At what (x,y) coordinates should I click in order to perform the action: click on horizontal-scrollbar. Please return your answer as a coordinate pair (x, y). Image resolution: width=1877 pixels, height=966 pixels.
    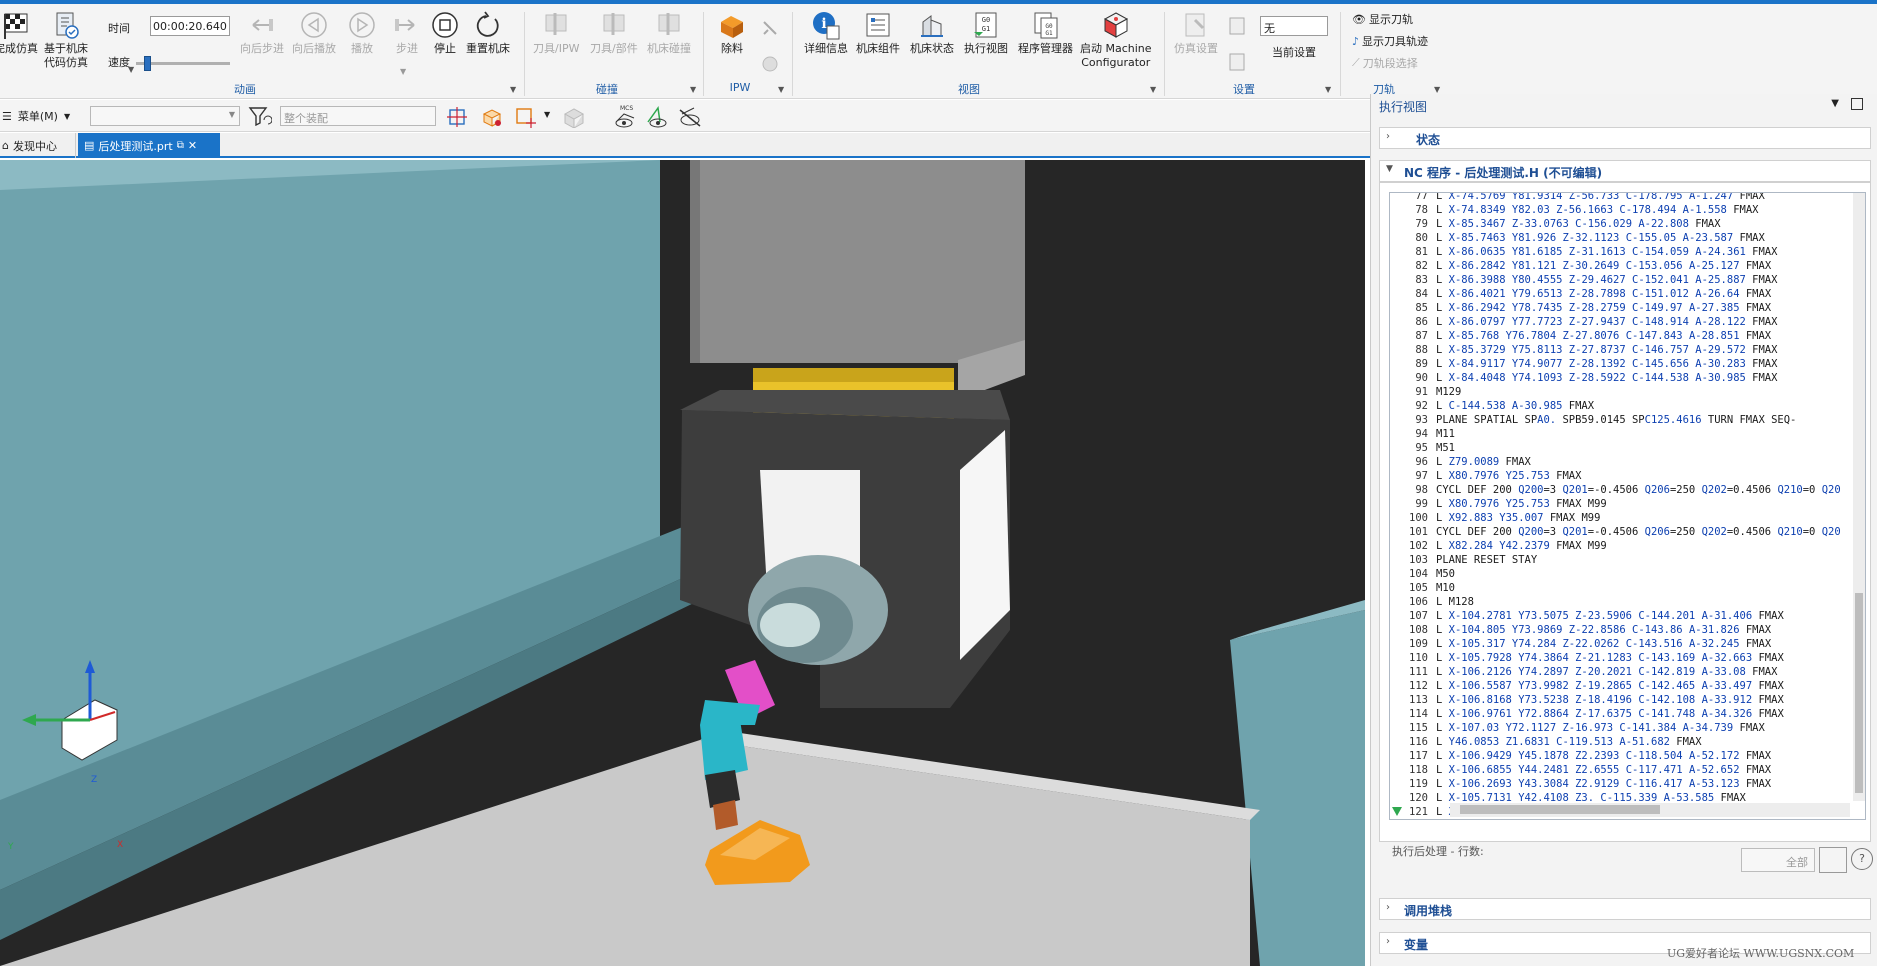
    Looking at the image, I should click on (1650, 810).